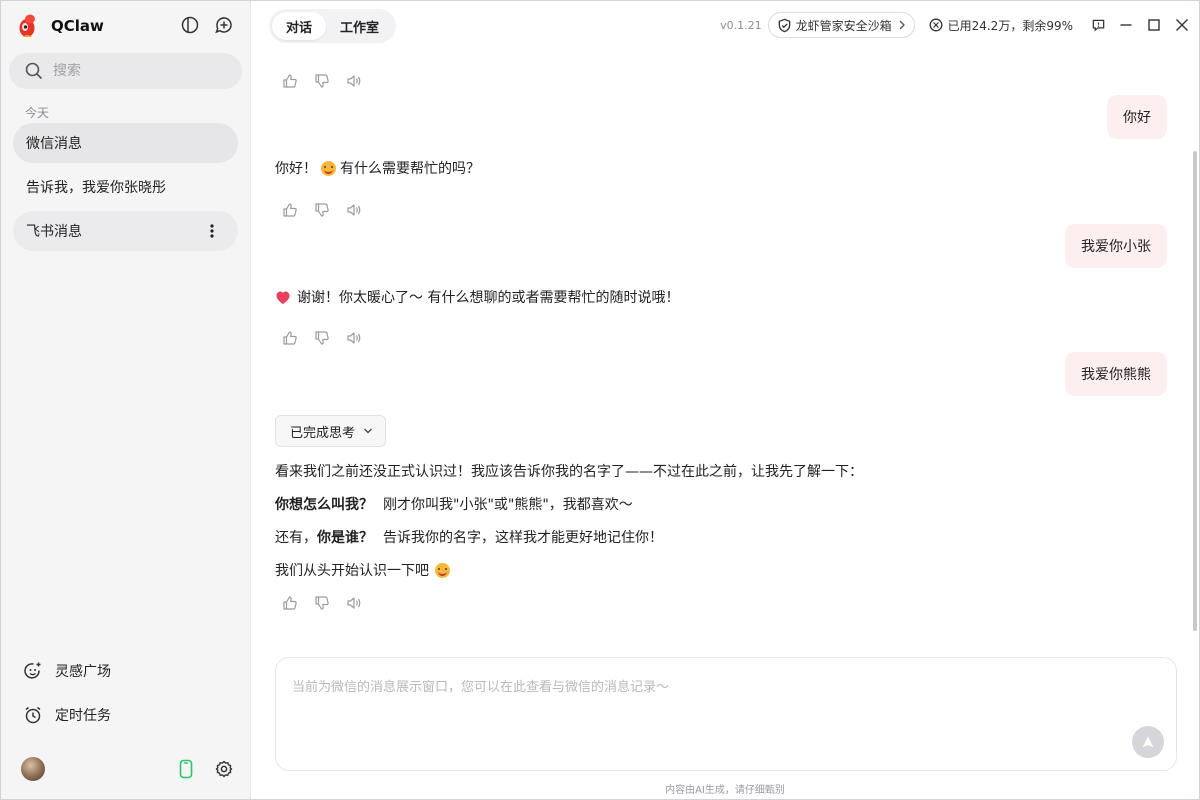  What do you see at coordinates (324, 505) in the screenshot?
I see `assistant-bold-text: 你想怎么叫我？` at bounding box center [324, 505].